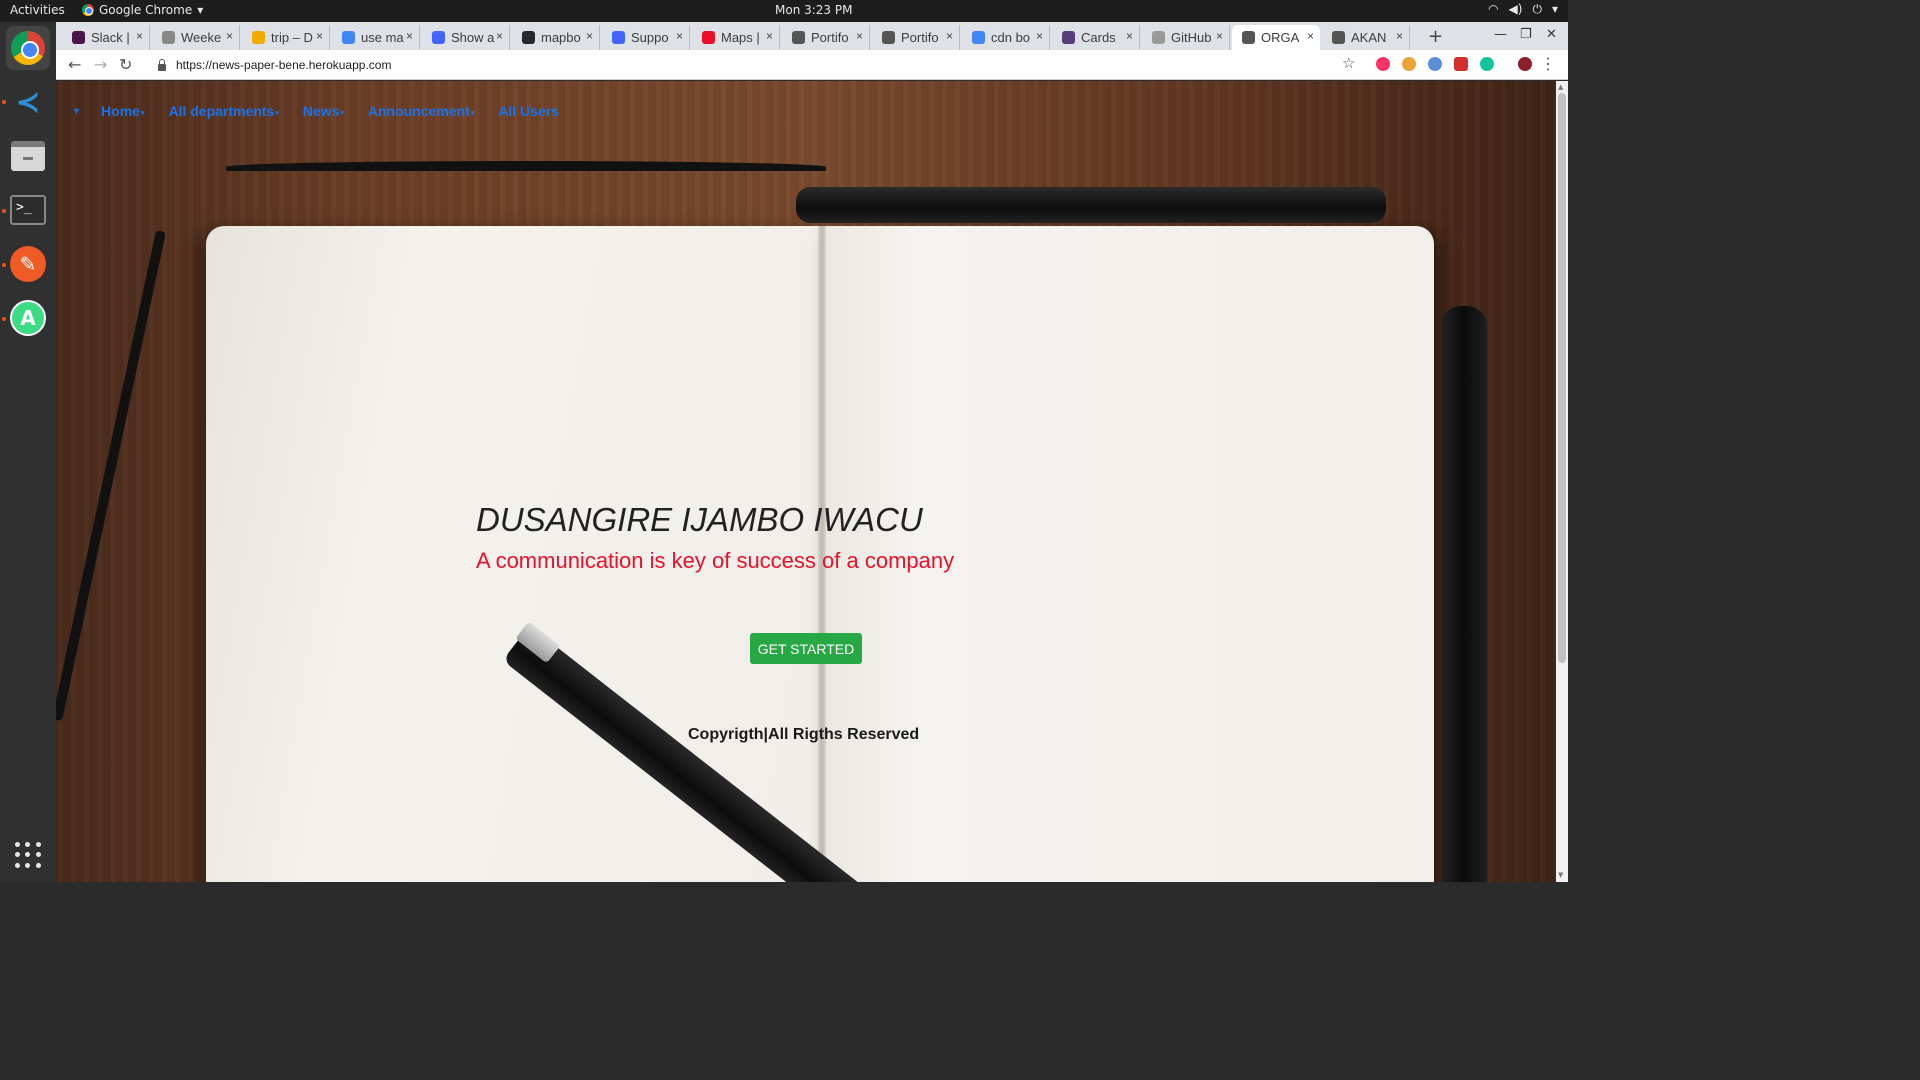 The height and width of the screenshot is (1080, 1920). I want to click on browser-tab: cdn bo ×, so click(1006, 37).